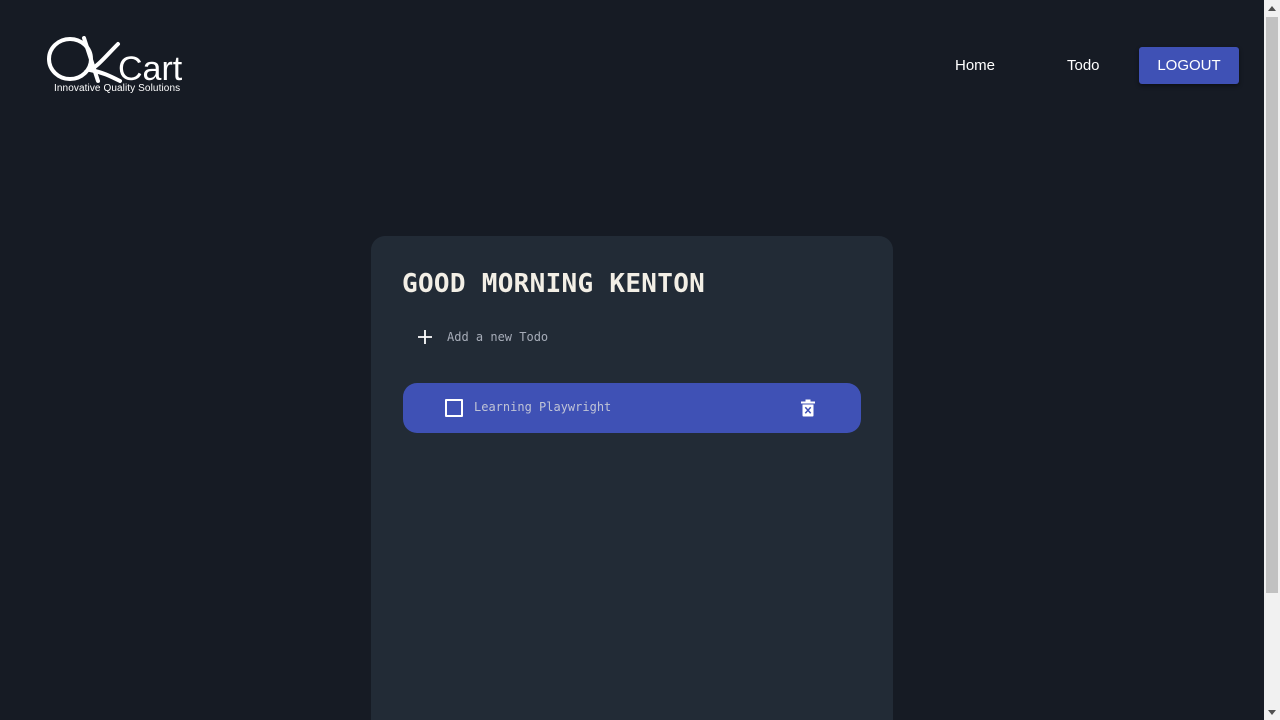  I want to click on scrollbar-thumb, so click(1272, 305).